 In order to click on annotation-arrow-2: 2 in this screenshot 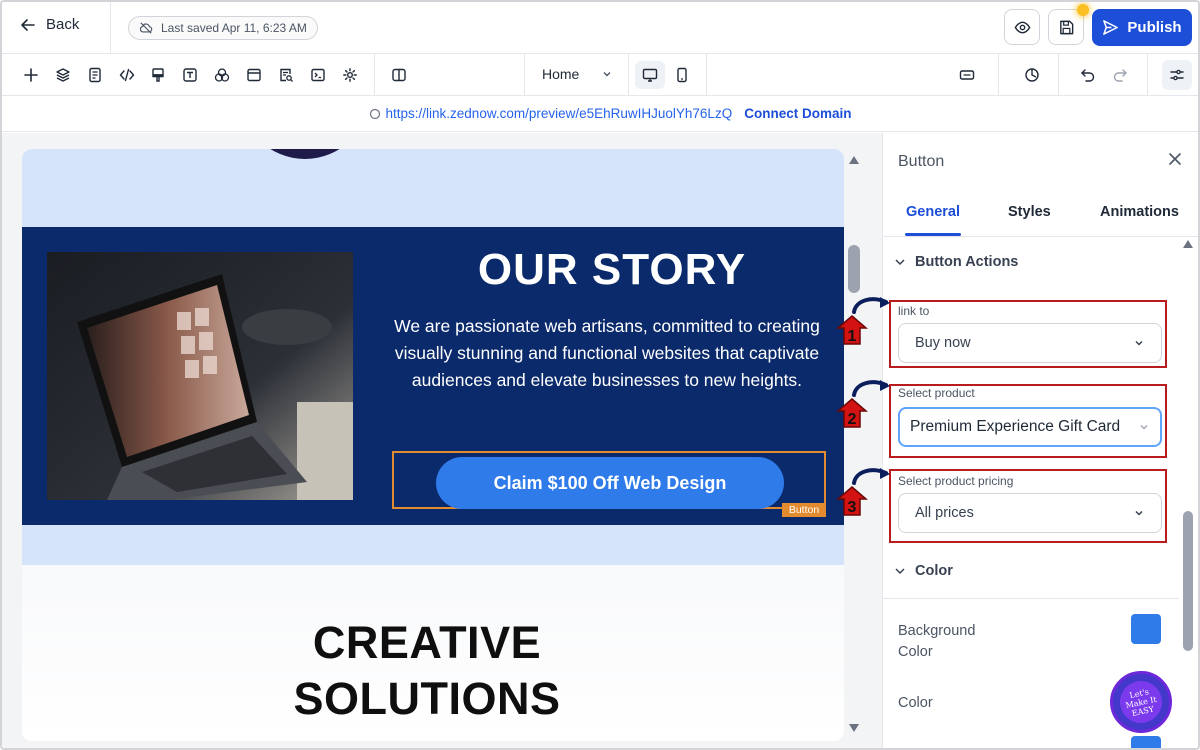, I will do `click(862, 404)`.